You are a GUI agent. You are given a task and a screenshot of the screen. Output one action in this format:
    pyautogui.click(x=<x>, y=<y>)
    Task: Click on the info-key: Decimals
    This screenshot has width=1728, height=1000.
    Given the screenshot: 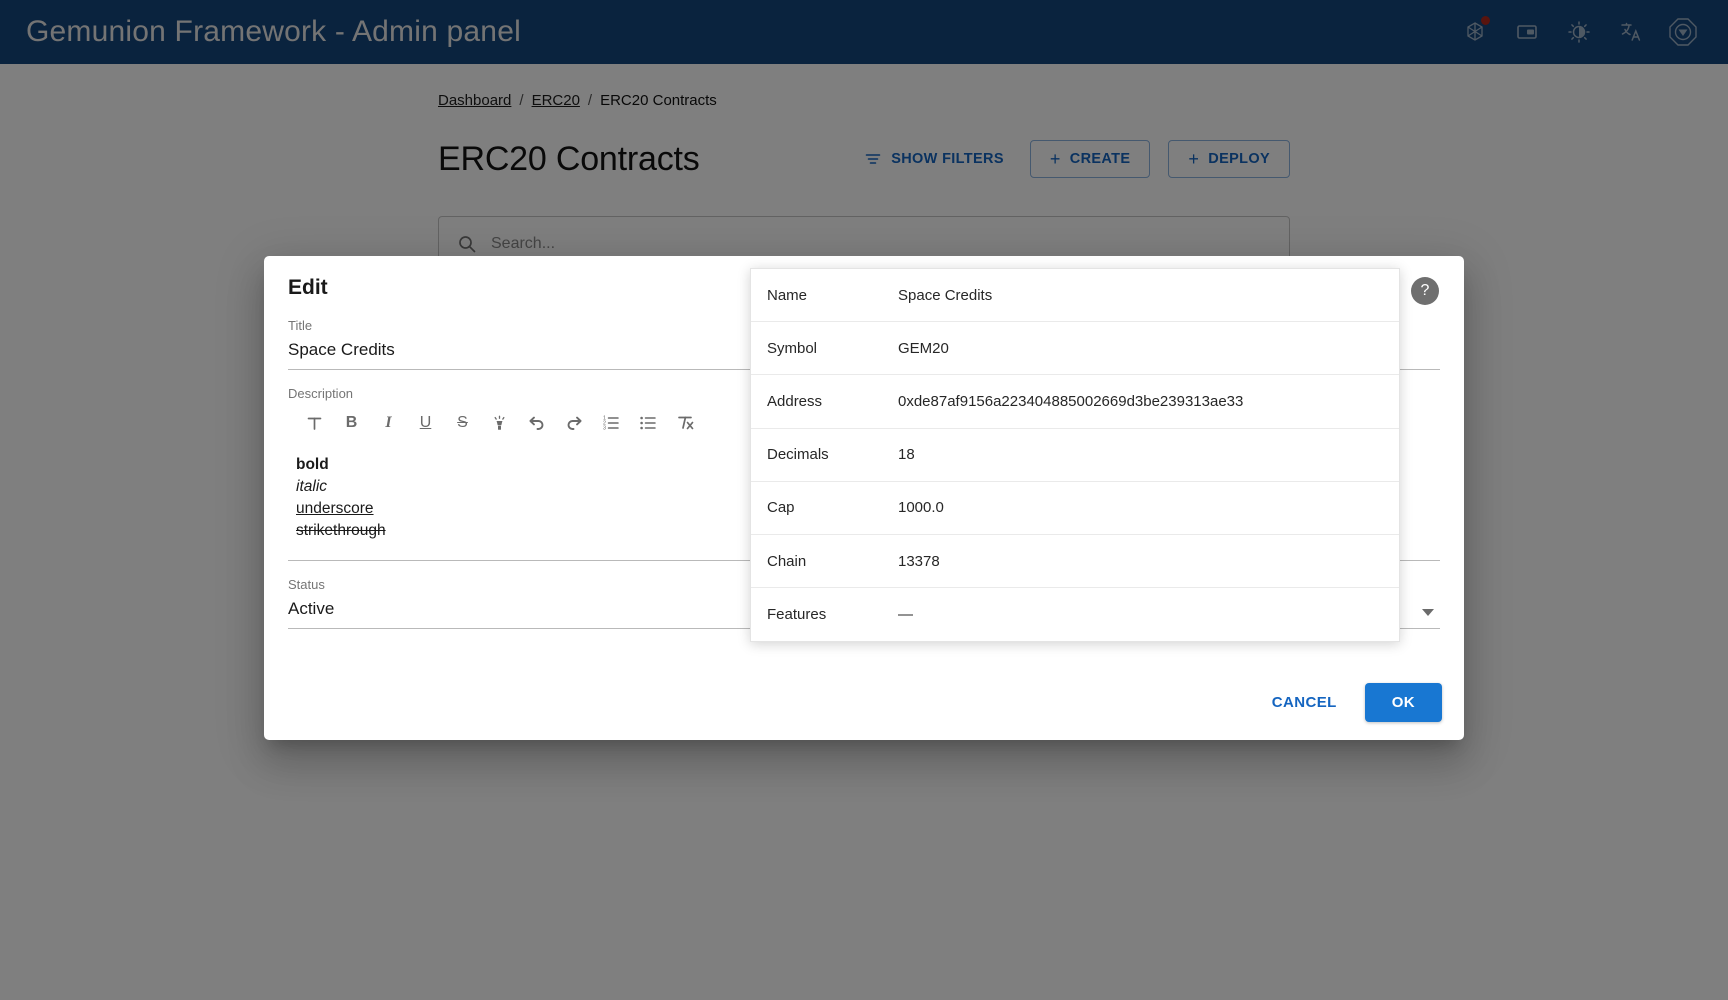 What is the action you would take?
    pyautogui.click(x=798, y=455)
    